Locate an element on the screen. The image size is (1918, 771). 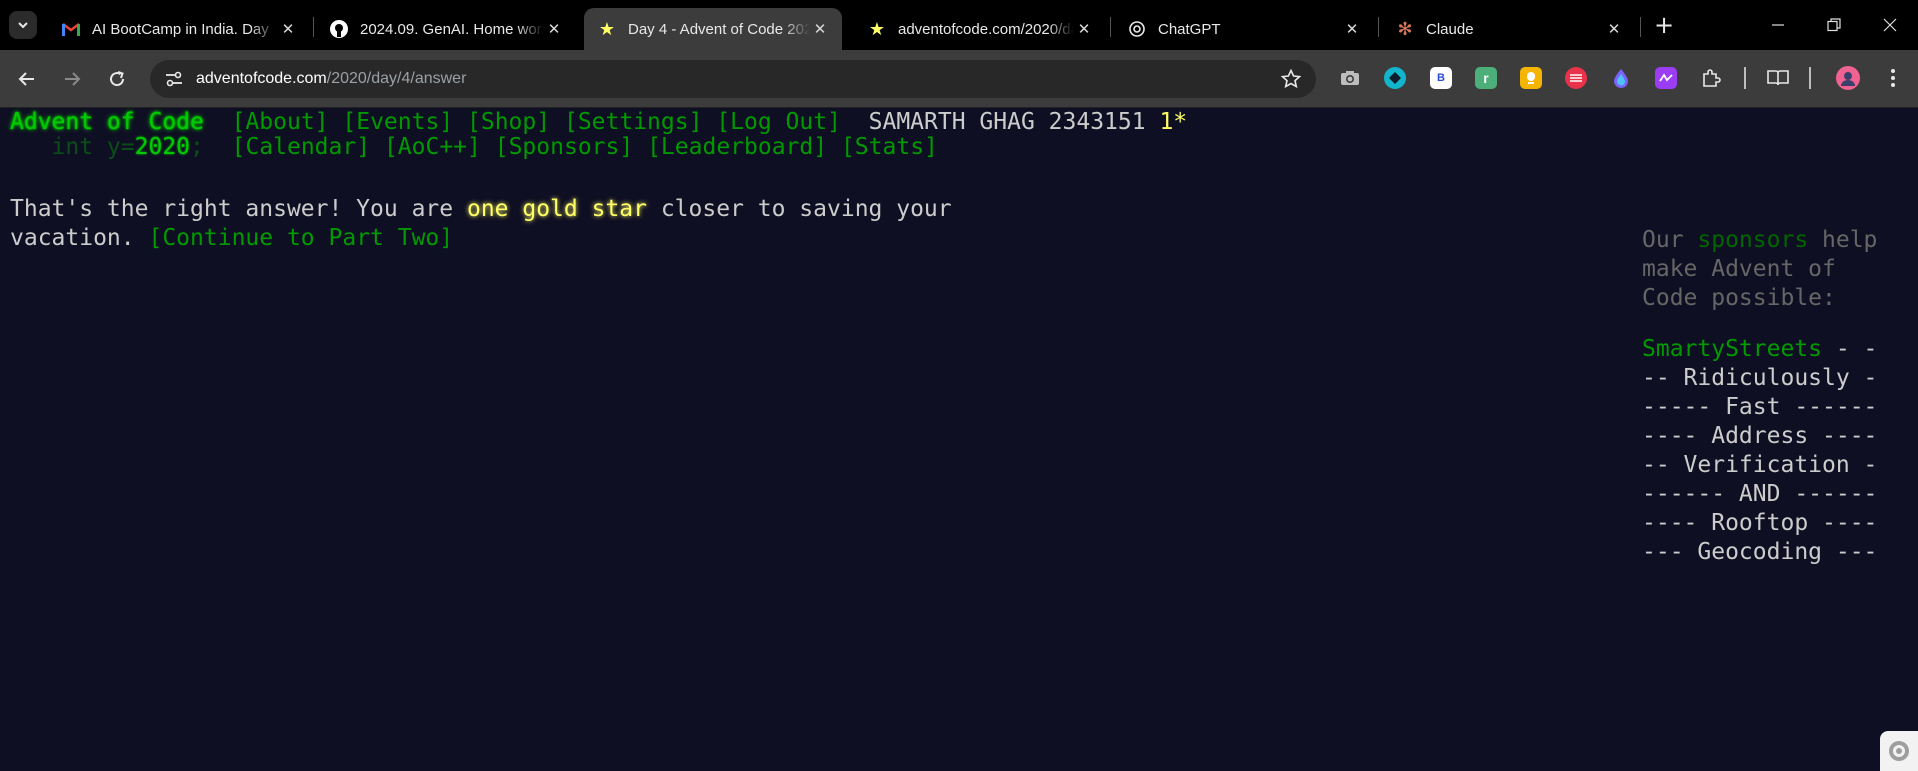
reload-icon is located at coordinates (117, 79).